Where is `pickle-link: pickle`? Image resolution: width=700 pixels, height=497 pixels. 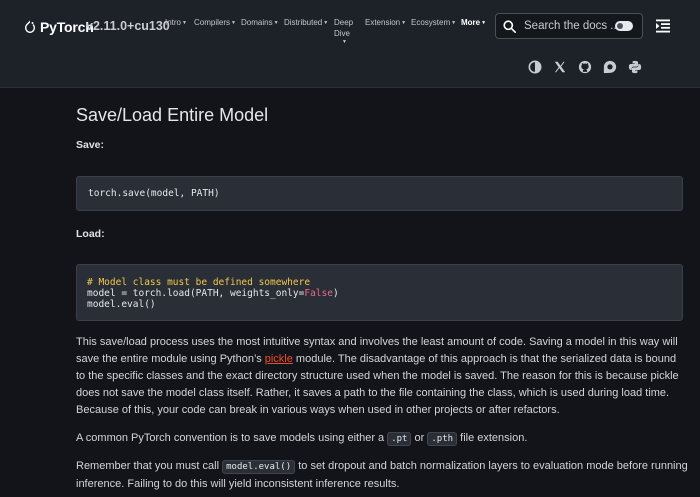
pickle-link: pickle is located at coordinates (279, 359).